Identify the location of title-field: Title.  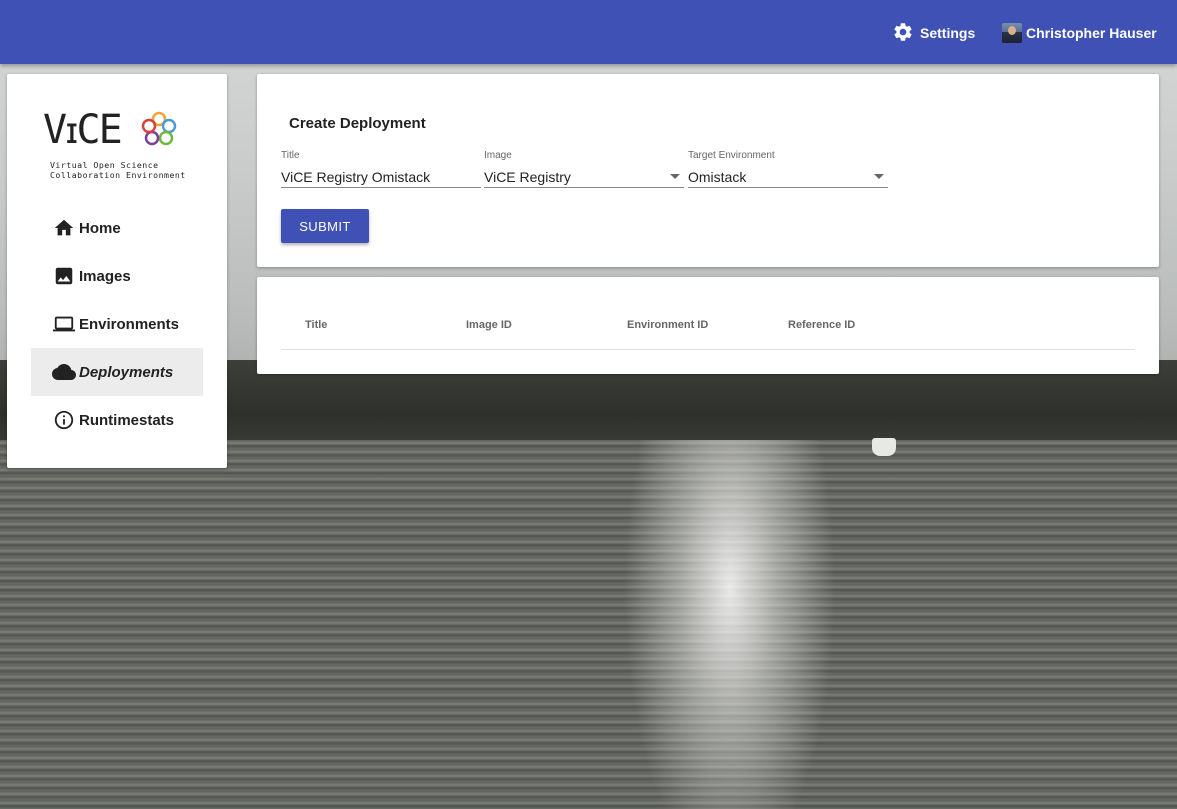
(381, 169).